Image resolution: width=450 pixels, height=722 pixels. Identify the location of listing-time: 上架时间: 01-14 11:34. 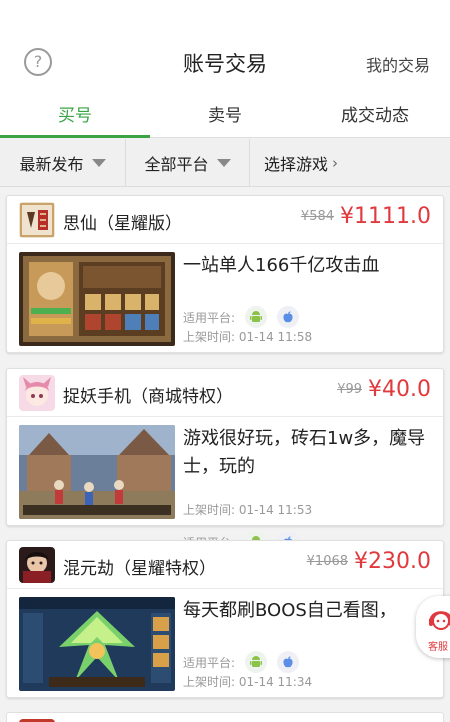
(248, 682).